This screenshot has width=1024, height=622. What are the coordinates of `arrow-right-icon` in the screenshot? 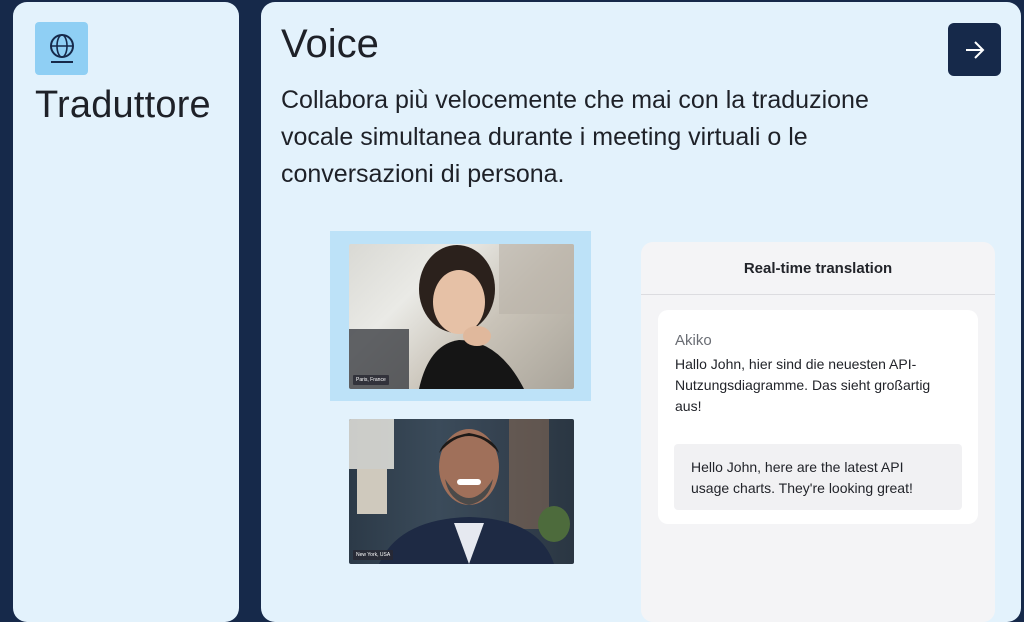 It's located at (974, 49).